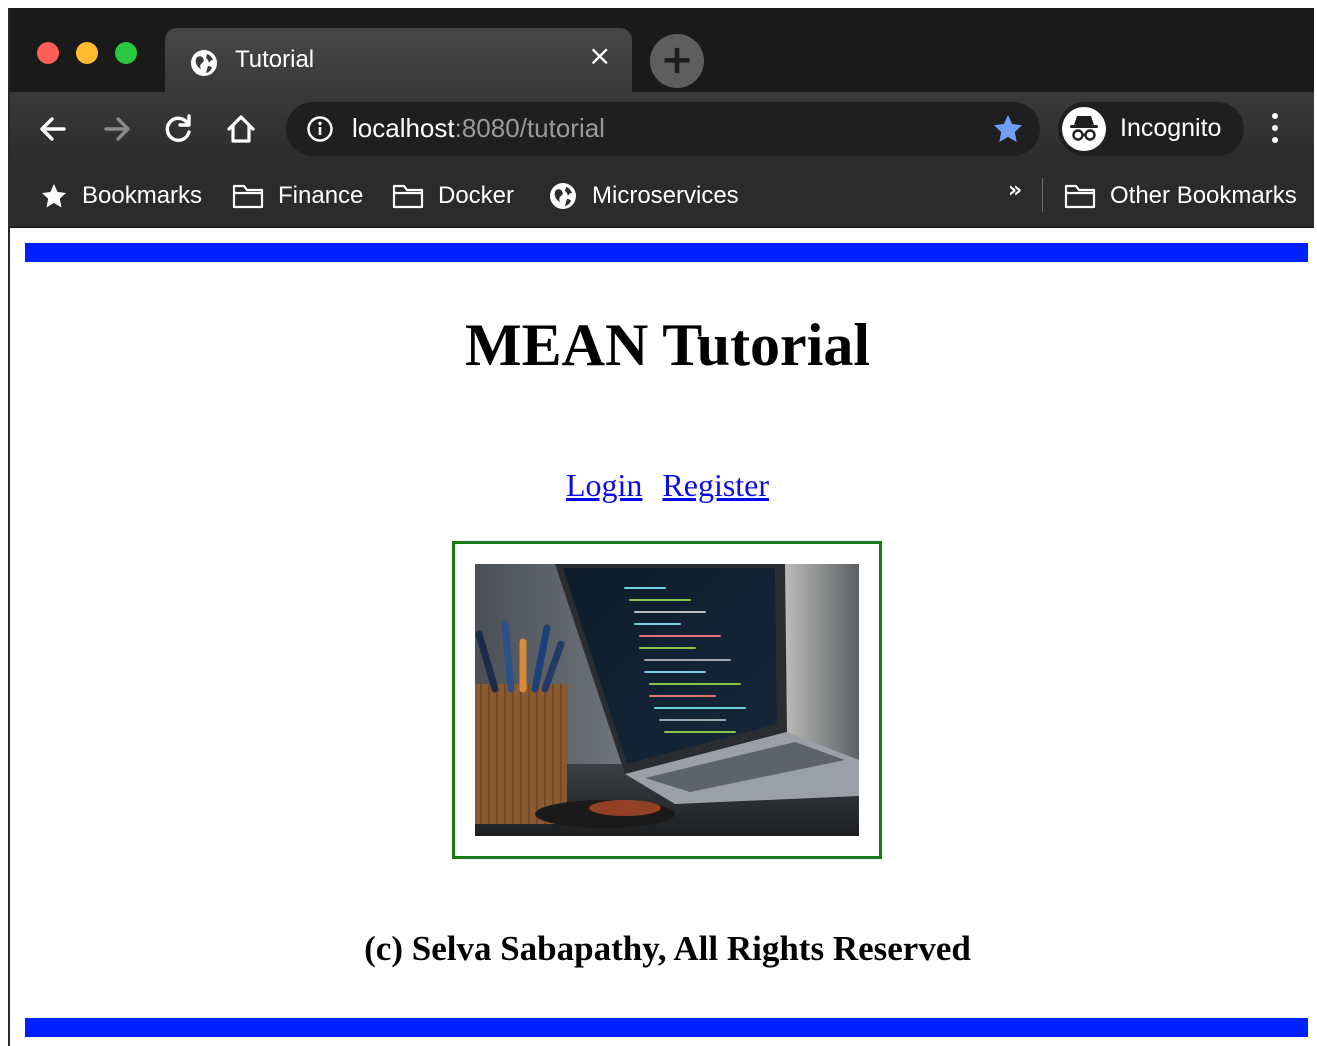 Image resolution: width=1317 pixels, height=1046 pixels. I want to click on bookmark-label: Bookmarks, so click(142, 195).